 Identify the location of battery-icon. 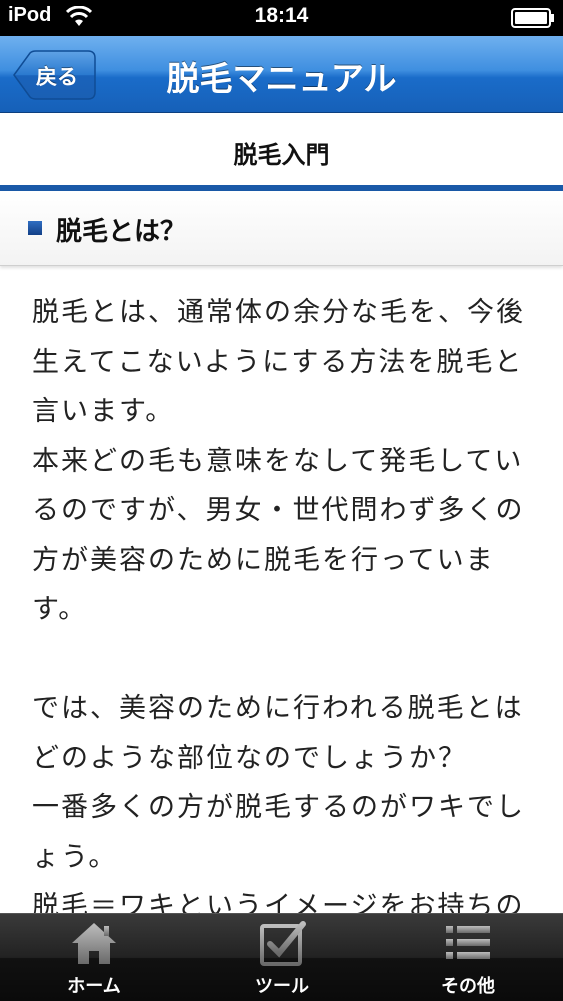
(532, 18).